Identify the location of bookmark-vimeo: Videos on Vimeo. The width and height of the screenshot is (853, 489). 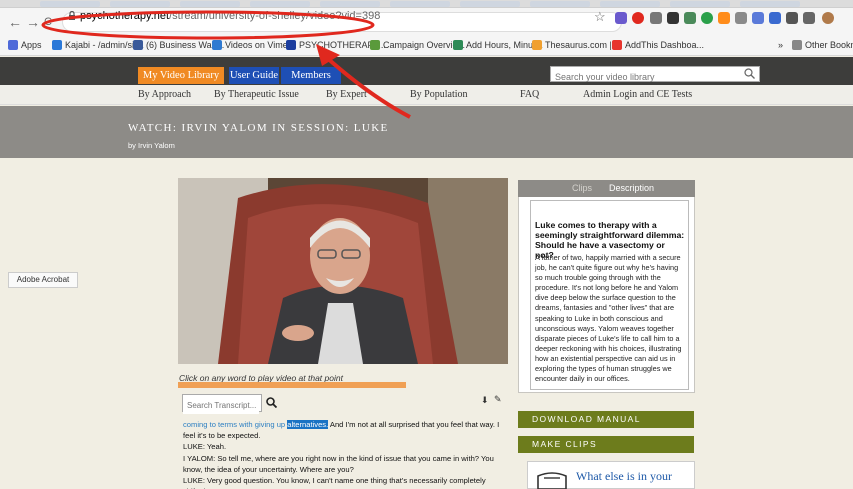
(252, 45).